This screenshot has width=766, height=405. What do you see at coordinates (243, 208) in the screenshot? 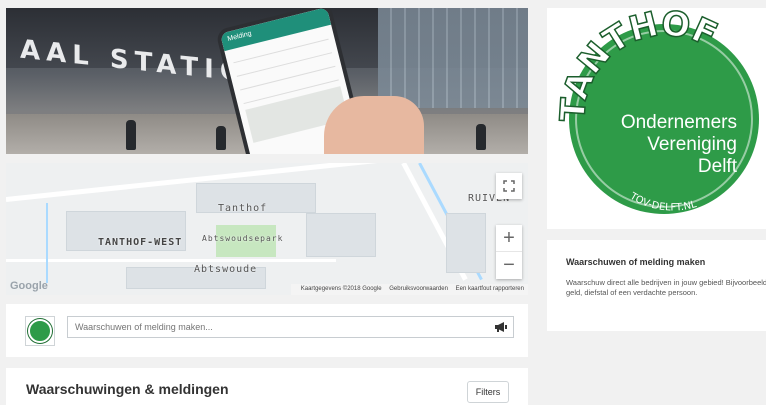
I see `map-label-tanthof: Tanthof` at bounding box center [243, 208].